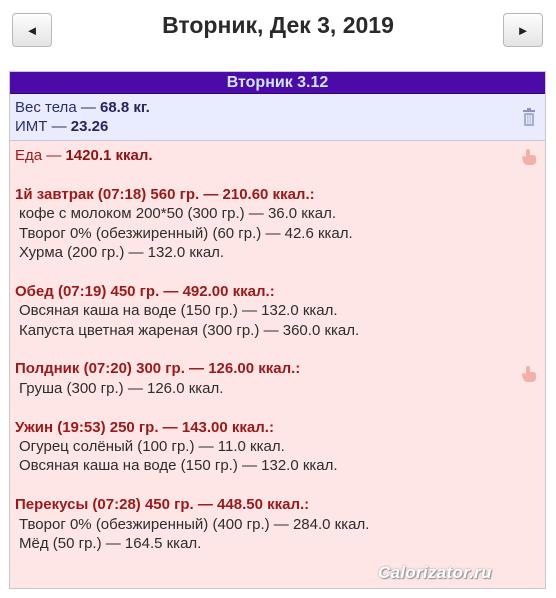  I want to click on food-item: Мёд (50 гр.) — 164.5 ккал., so click(280, 543).